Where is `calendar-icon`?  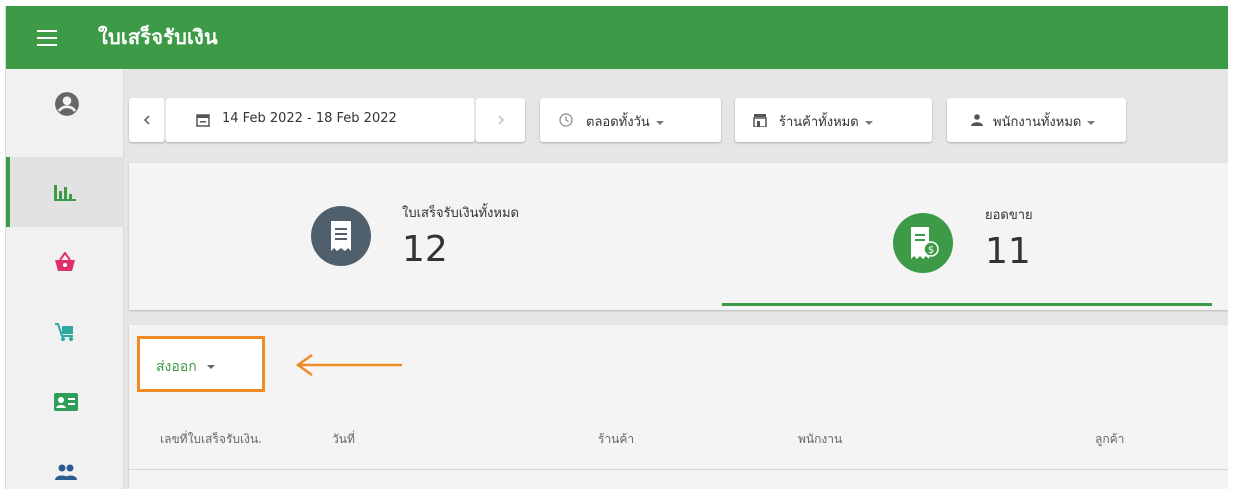
calendar-icon is located at coordinates (203, 120).